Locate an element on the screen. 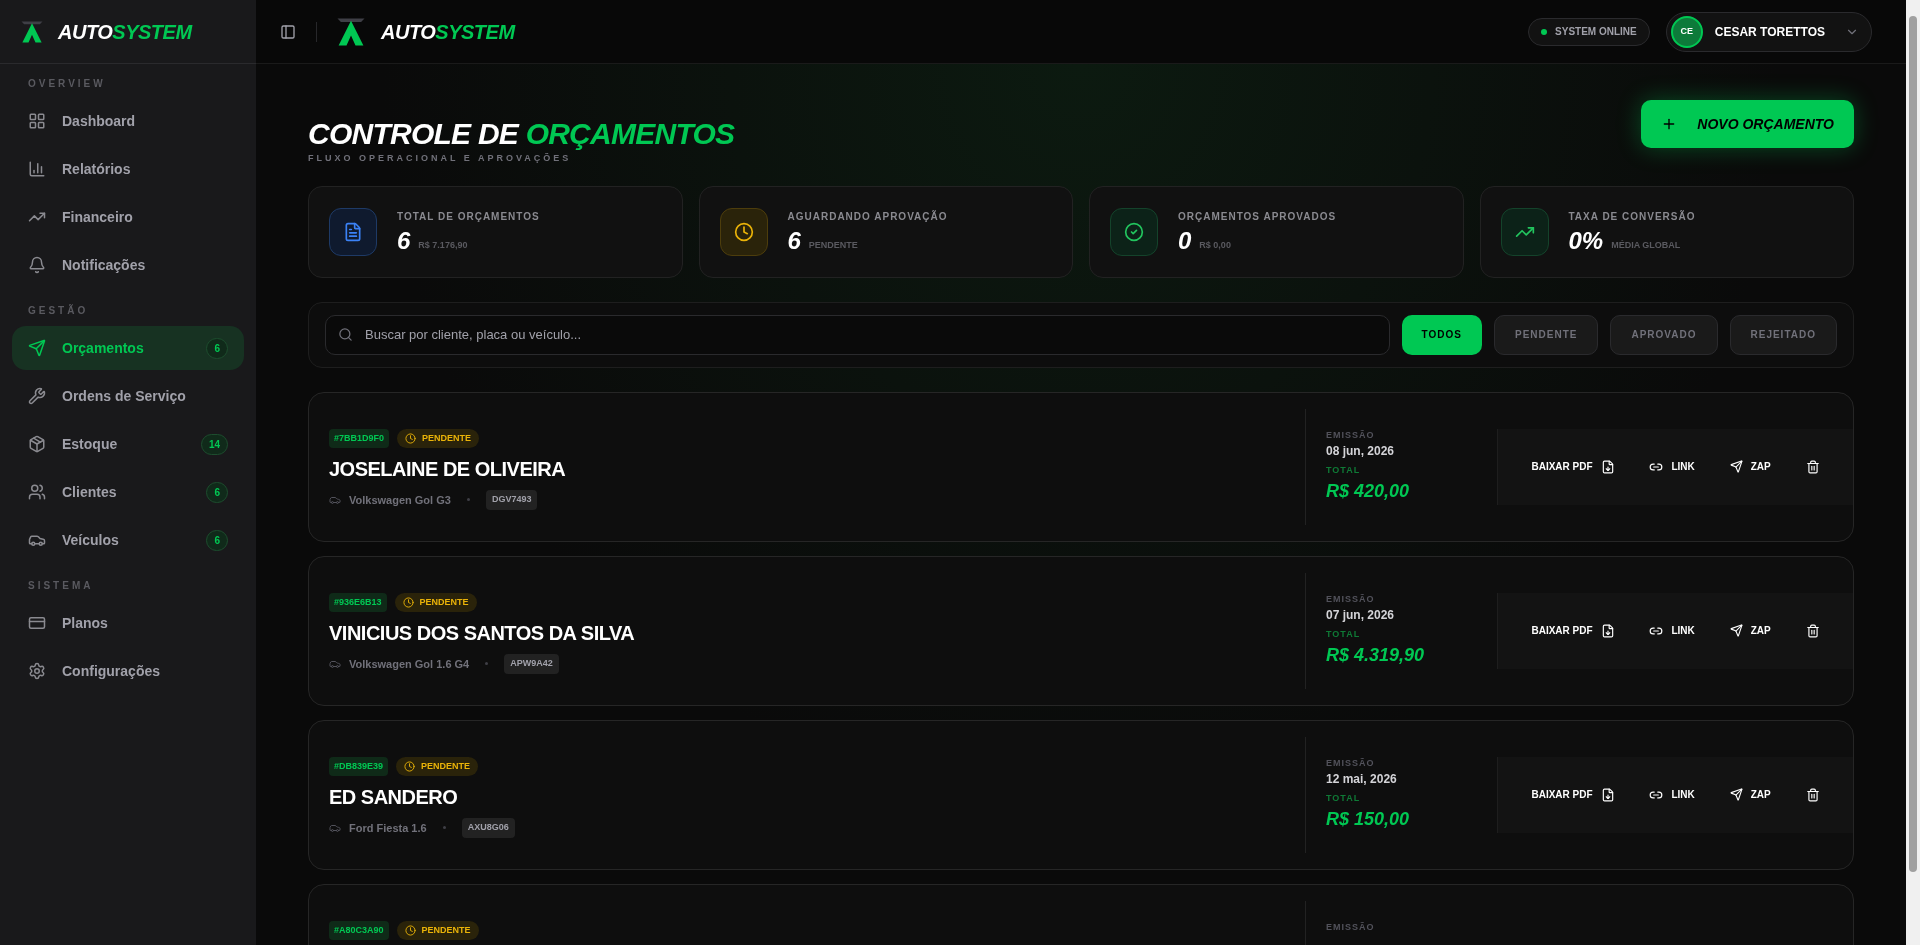 This screenshot has height=945, width=1920. nav-item: Ordens de Serviço is located at coordinates (128, 396).